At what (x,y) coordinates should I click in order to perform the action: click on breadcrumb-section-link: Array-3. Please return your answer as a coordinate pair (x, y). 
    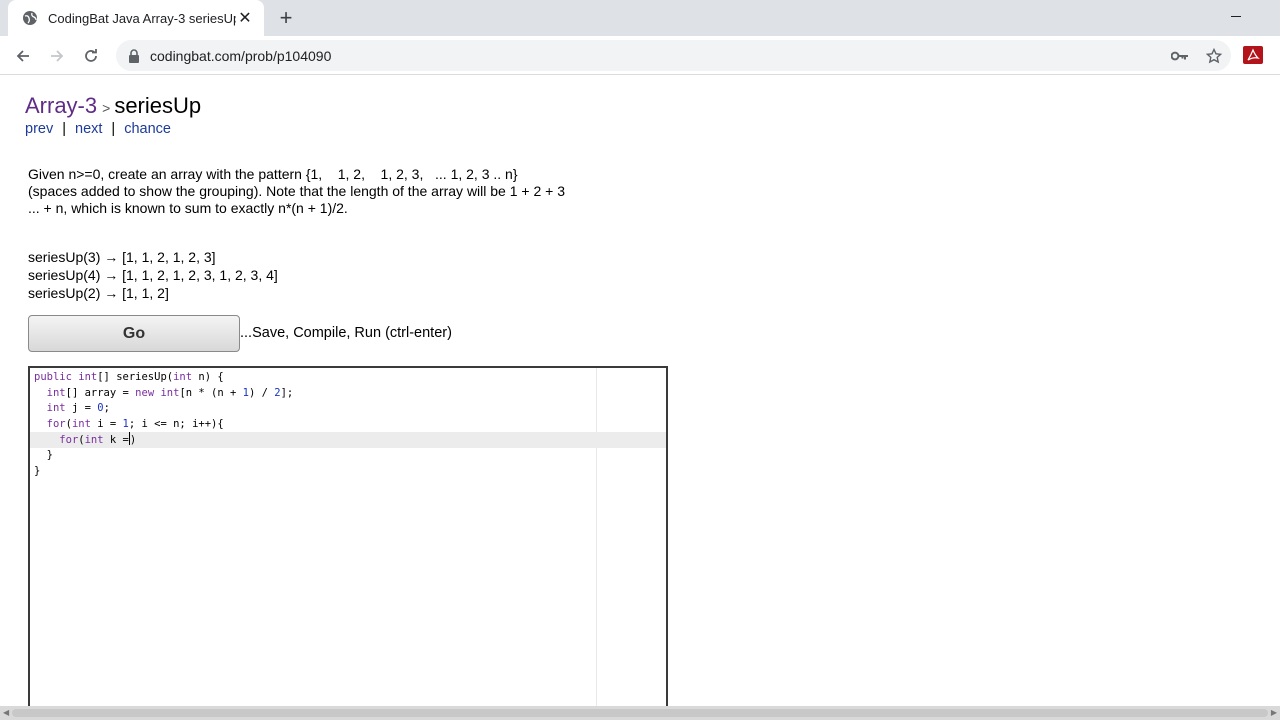
    Looking at the image, I should click on (61, 105).